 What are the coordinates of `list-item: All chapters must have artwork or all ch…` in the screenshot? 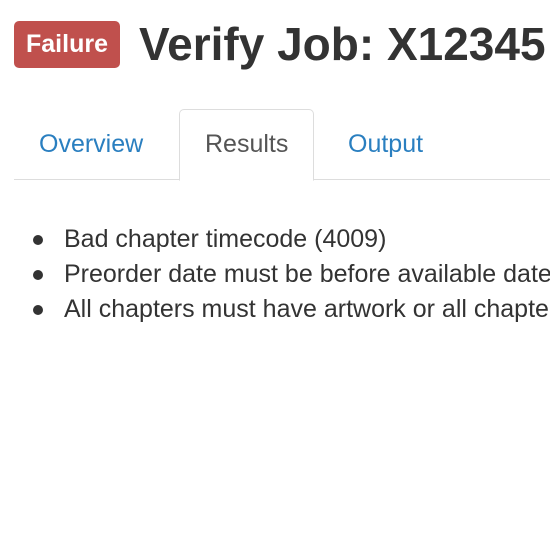 It's located at (291, 309).